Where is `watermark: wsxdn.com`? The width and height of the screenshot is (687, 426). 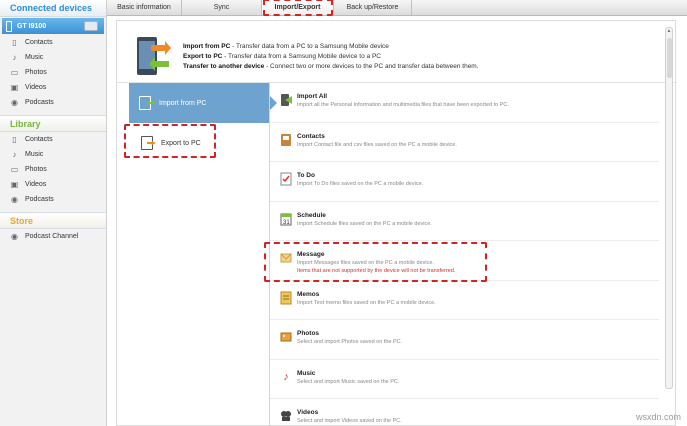 watermark: wsxdn.com is located at coordinates (658, 417).